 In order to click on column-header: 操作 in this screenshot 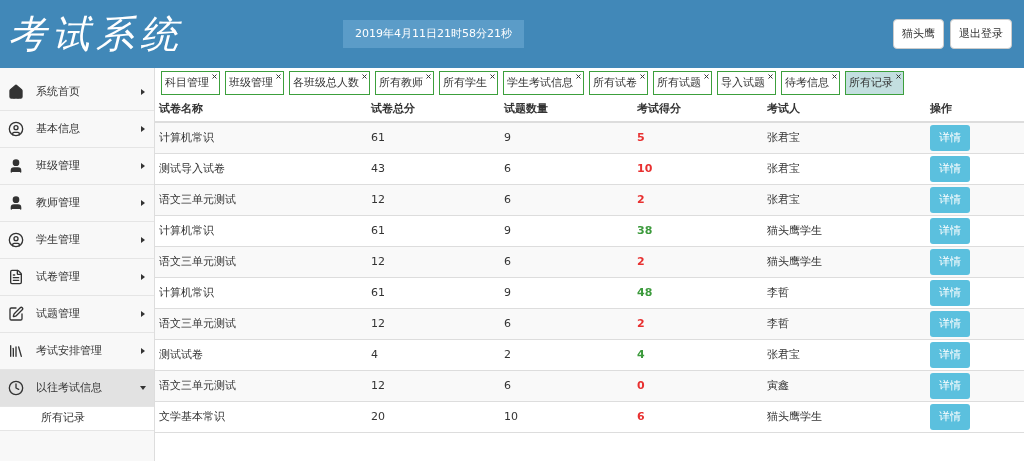, I will do `click(941, 108)`.